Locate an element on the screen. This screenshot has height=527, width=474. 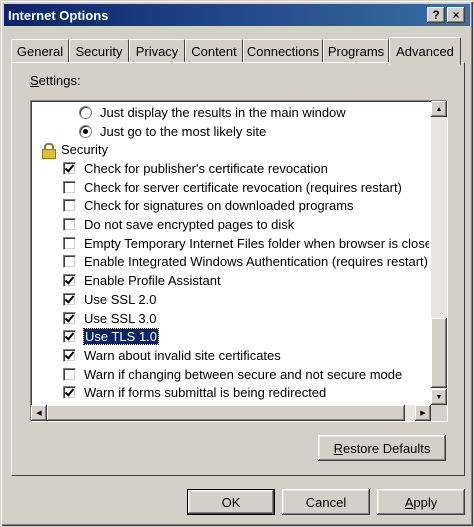
settings-row: Enable Profile Assistant is located at coordinates (231, 280).